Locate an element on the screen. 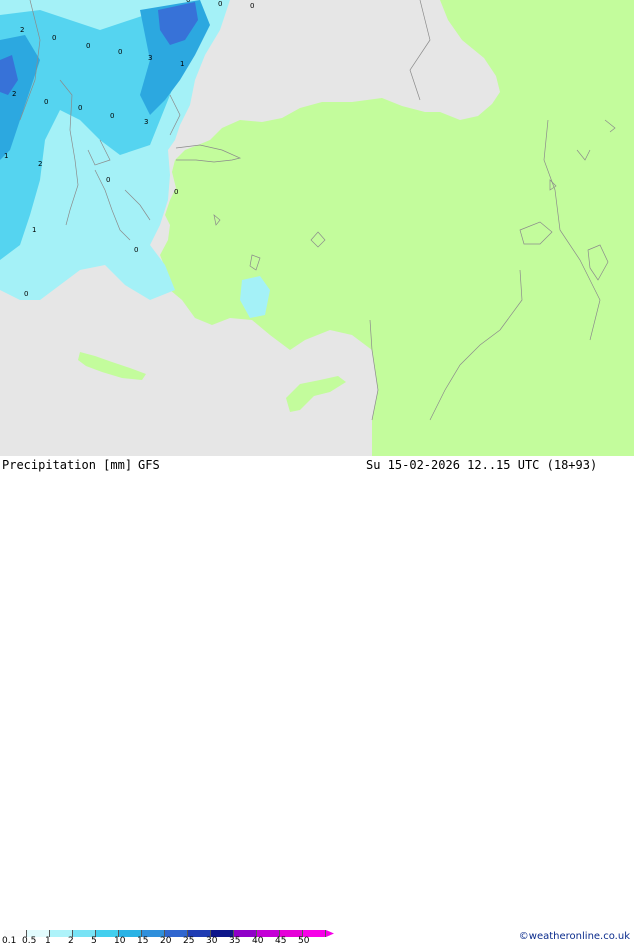 This screenshot has width=634, height=946. legend-label: 10 is located at coordinates (120, 941).